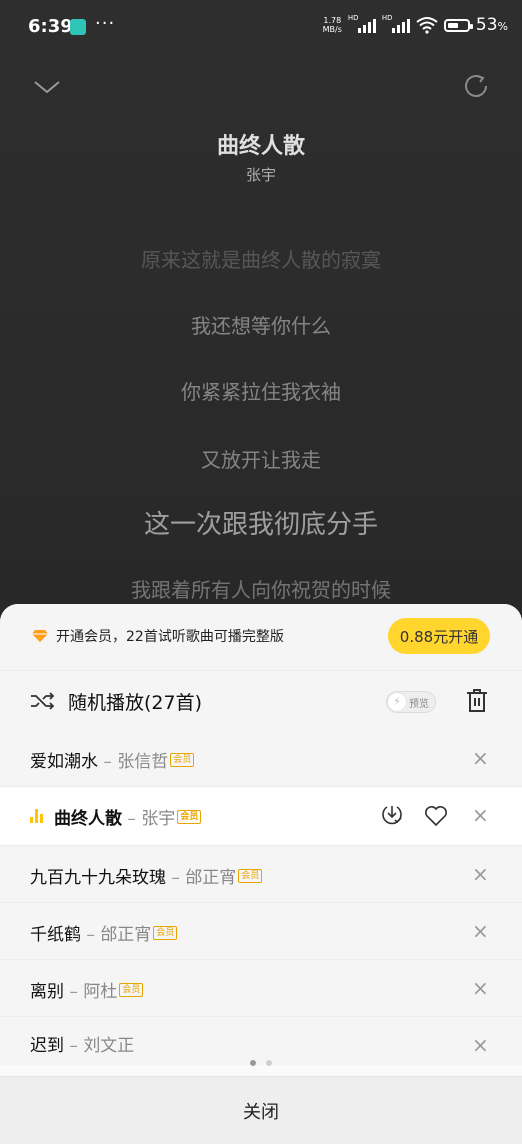 The width and height of the screenshot is (522, 1144). Describe the element at coordinates (476, 86) in the screenshot. I see `refresh-icon` at that location.